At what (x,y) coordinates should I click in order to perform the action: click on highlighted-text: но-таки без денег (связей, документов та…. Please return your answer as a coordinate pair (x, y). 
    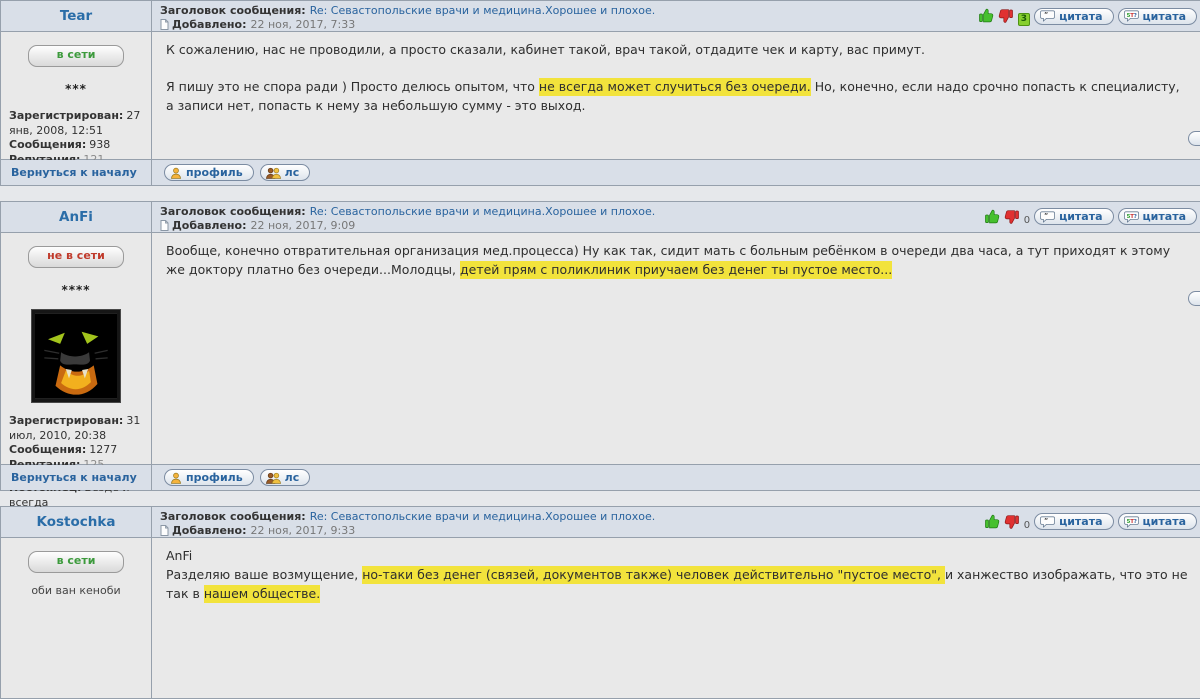
    Looking at the image, I should click on (653, 574).